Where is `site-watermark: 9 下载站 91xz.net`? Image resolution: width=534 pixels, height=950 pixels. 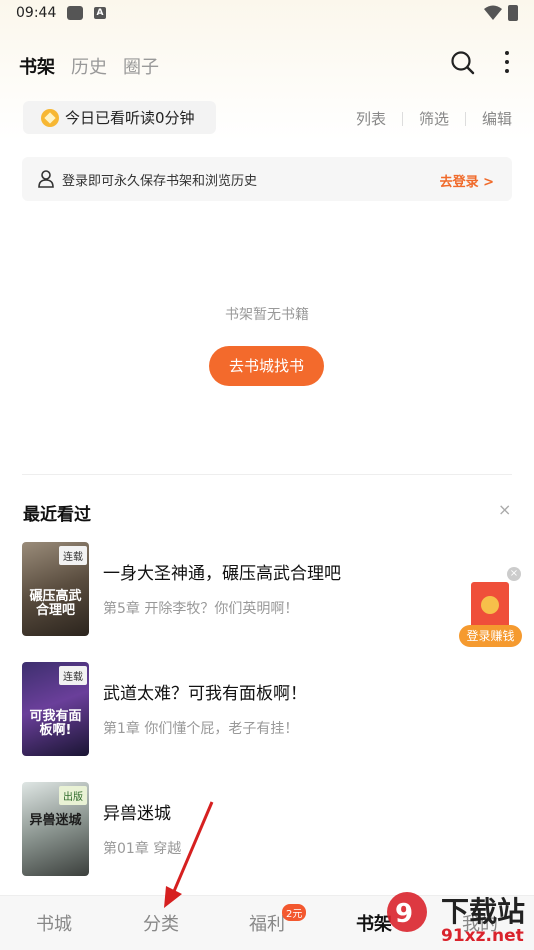 site-watermark: 9 下载站 91xz.net is located at coordinates (458, 919).